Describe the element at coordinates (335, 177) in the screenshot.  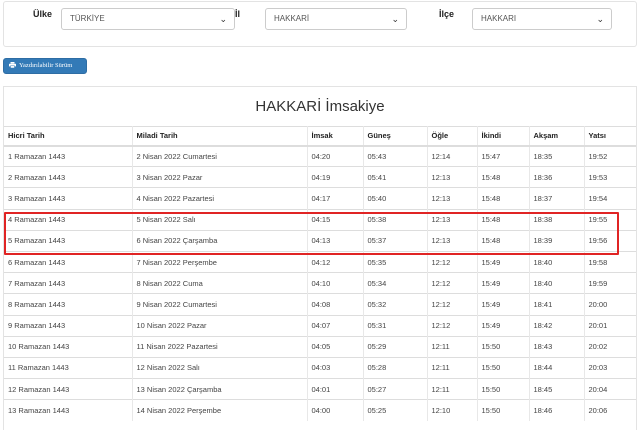
I see `imsak-cell: 04:19` at that location.